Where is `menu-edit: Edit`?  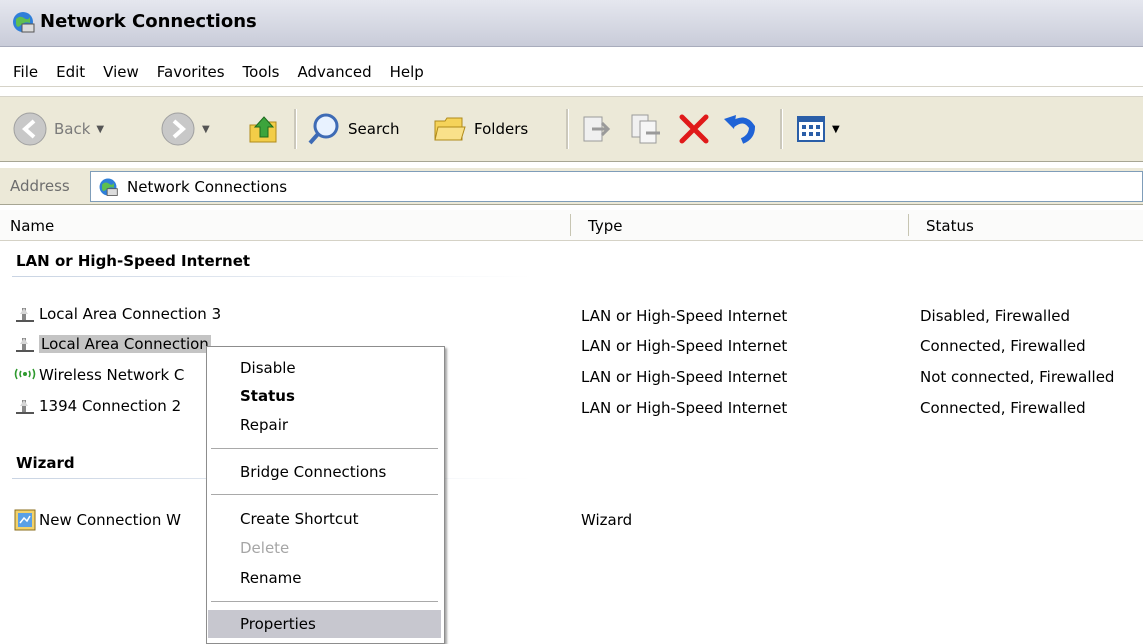 menu-edit: Edit is located at coordinates (70, 72).